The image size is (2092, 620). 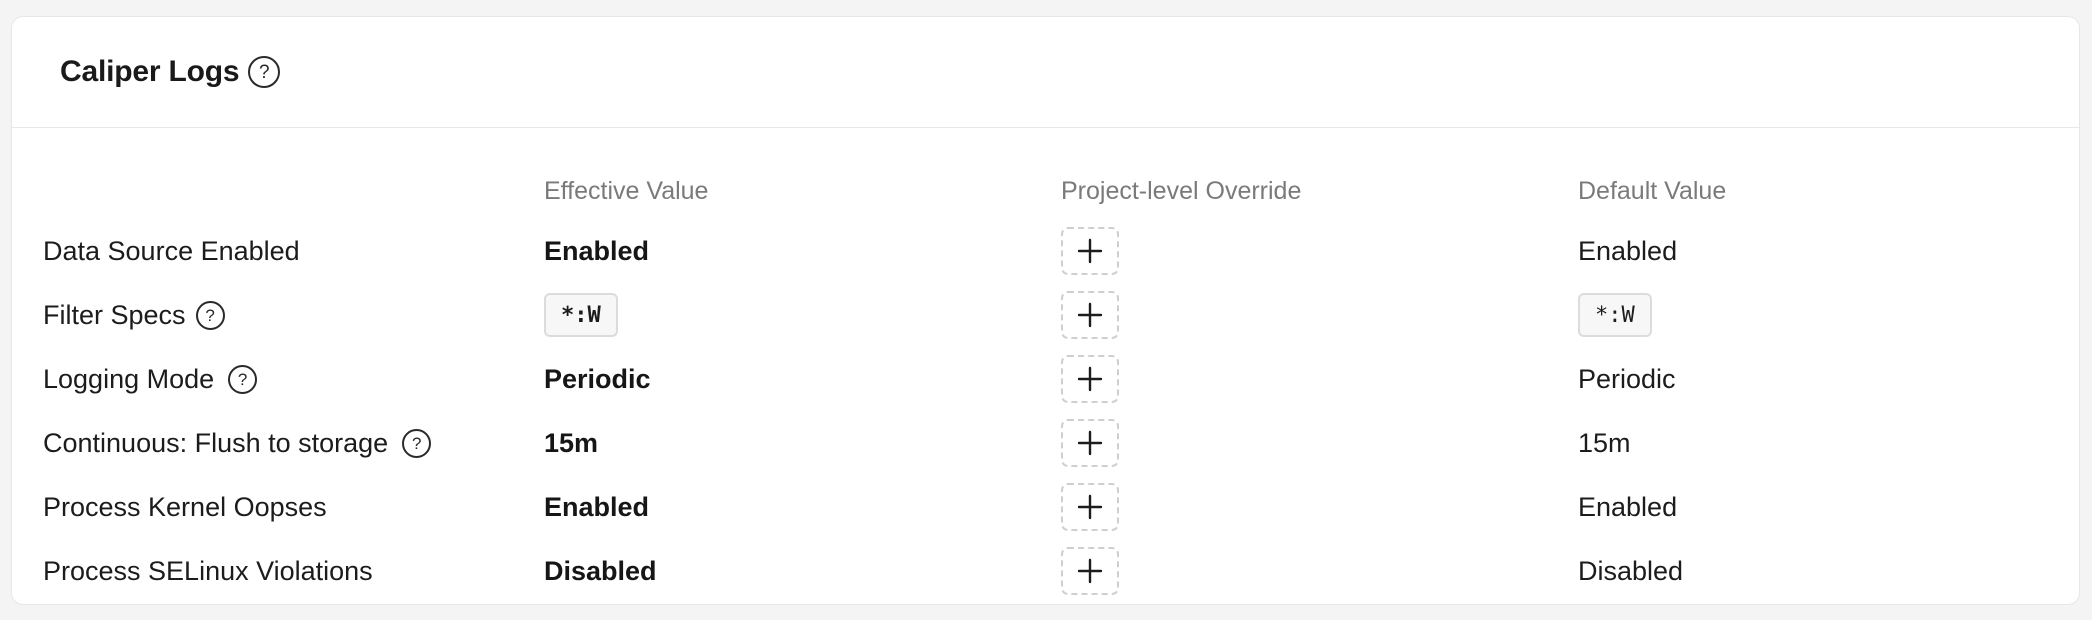 I want to click on effective-value: Periodic, so click(x=597, y=379).